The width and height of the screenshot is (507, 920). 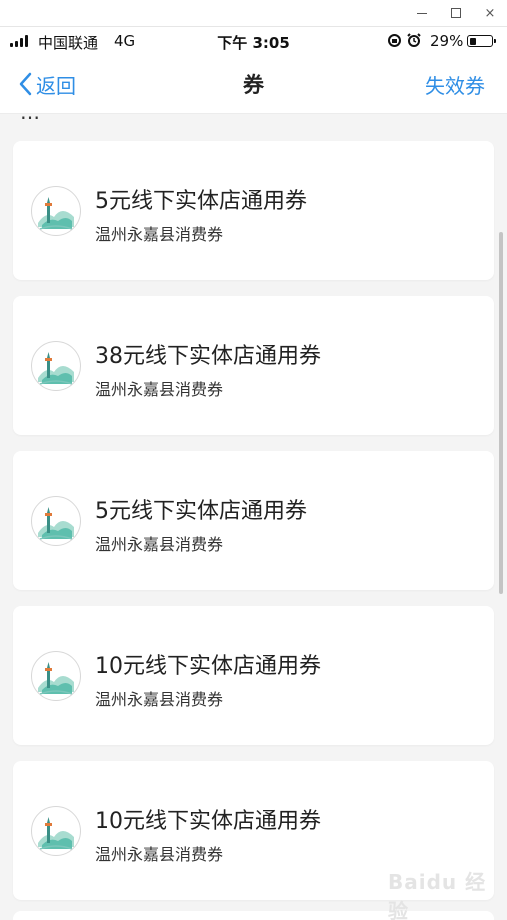 What do you see at coordinates (437, 895) in the screenshot?
I see `watermark: Baidu 经验` at bounding box center [437, 895].